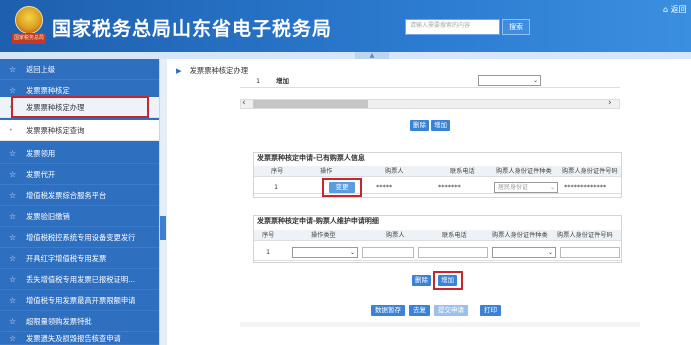 This screenshot has height=345, width=691. I want to click on search-button: 搜索, so click(516, 27).